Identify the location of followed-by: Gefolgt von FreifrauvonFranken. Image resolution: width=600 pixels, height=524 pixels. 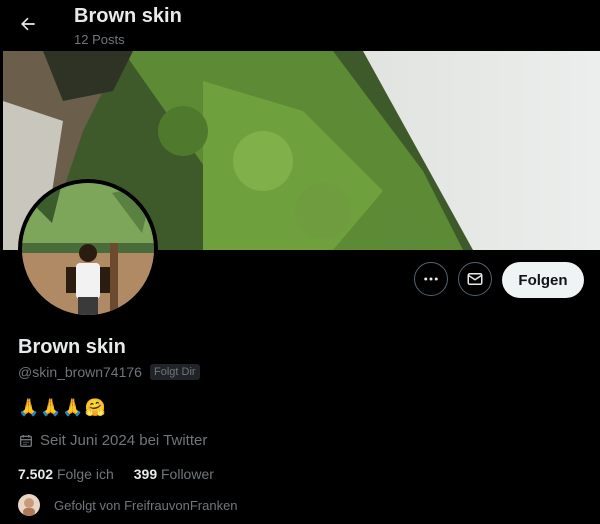
(128, 505).